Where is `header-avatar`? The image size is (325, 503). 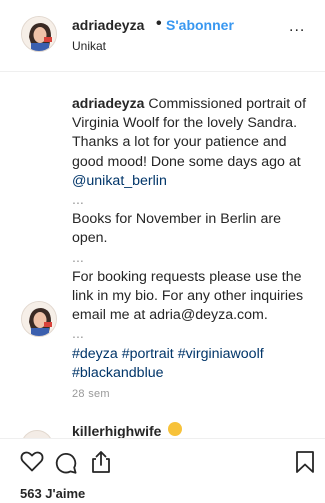 header-avatar is located at coordinates (39, 34).